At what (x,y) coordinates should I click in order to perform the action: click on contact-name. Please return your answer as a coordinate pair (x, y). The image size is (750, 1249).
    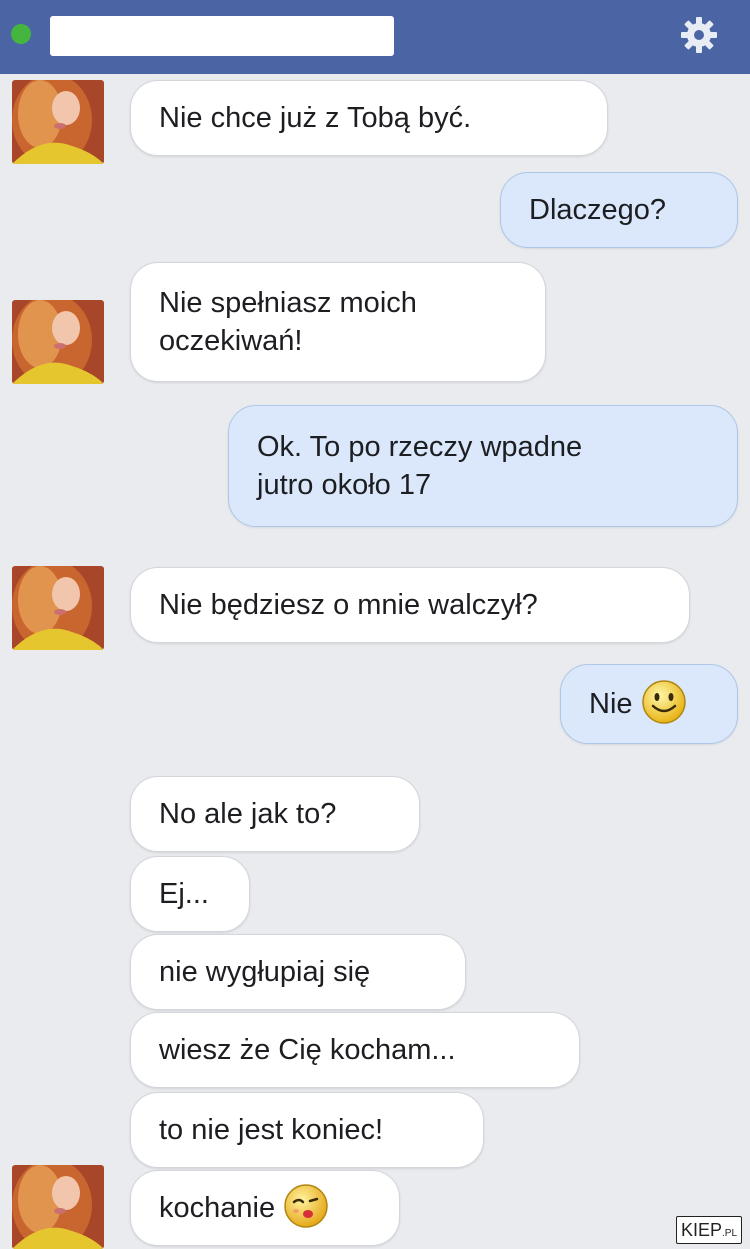
    Looking at the image, I should click on (222, 36).